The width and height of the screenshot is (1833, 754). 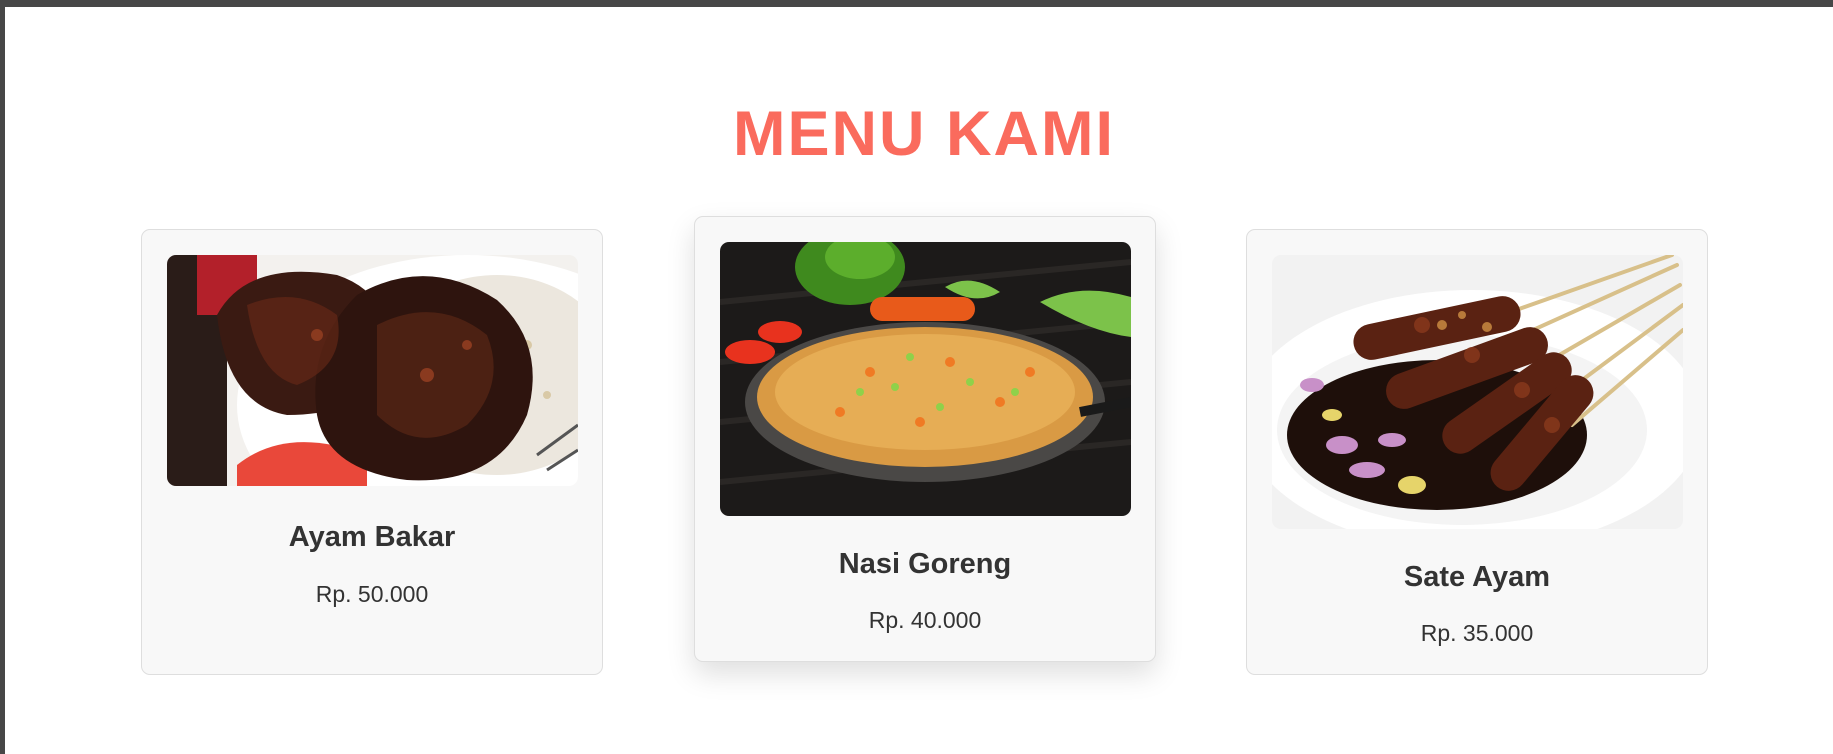 What do you see at coordinates (1477, 633) in the screenshot?
I see `menu-item-price: Rp. 35.000` at bounding box center [1477, 633].